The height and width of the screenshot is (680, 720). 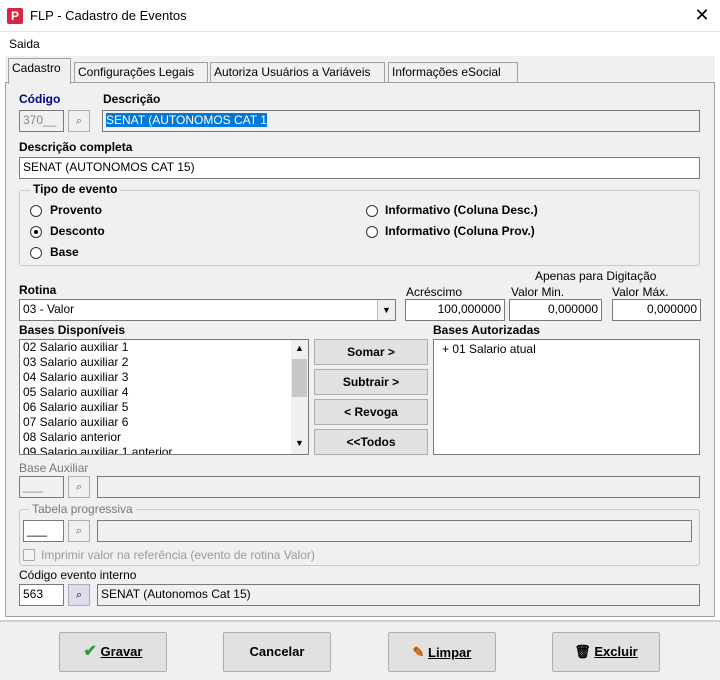 What do you see at coordinates (121, 651) in the screenshot?
I see `gravar-label: Gravar` at bounding box center [121, 651].